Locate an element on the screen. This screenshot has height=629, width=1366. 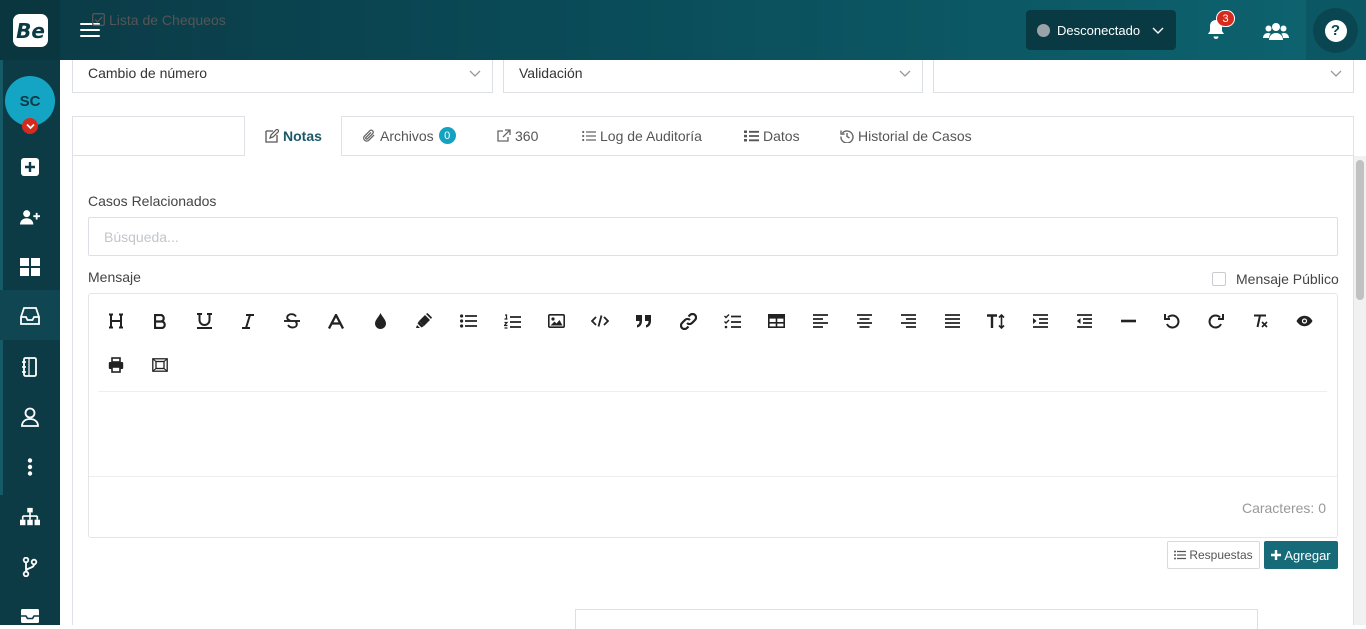
plus-square-icon is located at coordinates (30, 167).